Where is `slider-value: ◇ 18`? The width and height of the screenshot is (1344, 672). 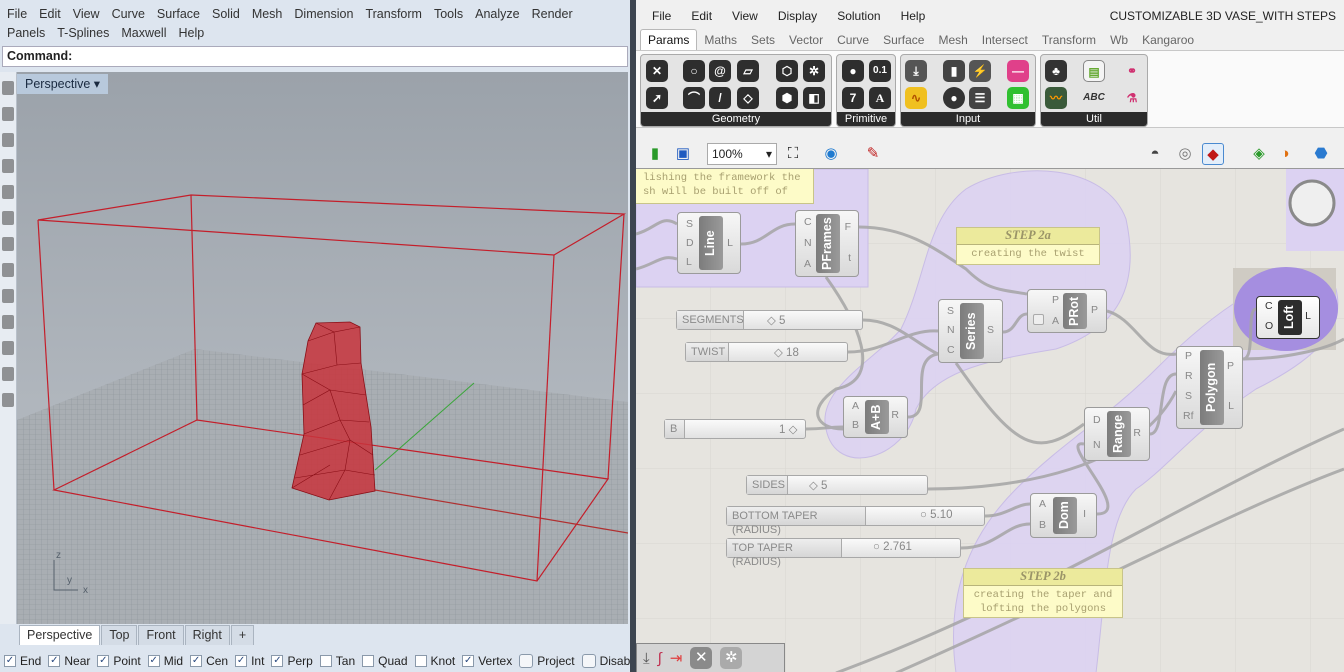 slider-value: ◇ 18 is located at coordinates (786, 352).